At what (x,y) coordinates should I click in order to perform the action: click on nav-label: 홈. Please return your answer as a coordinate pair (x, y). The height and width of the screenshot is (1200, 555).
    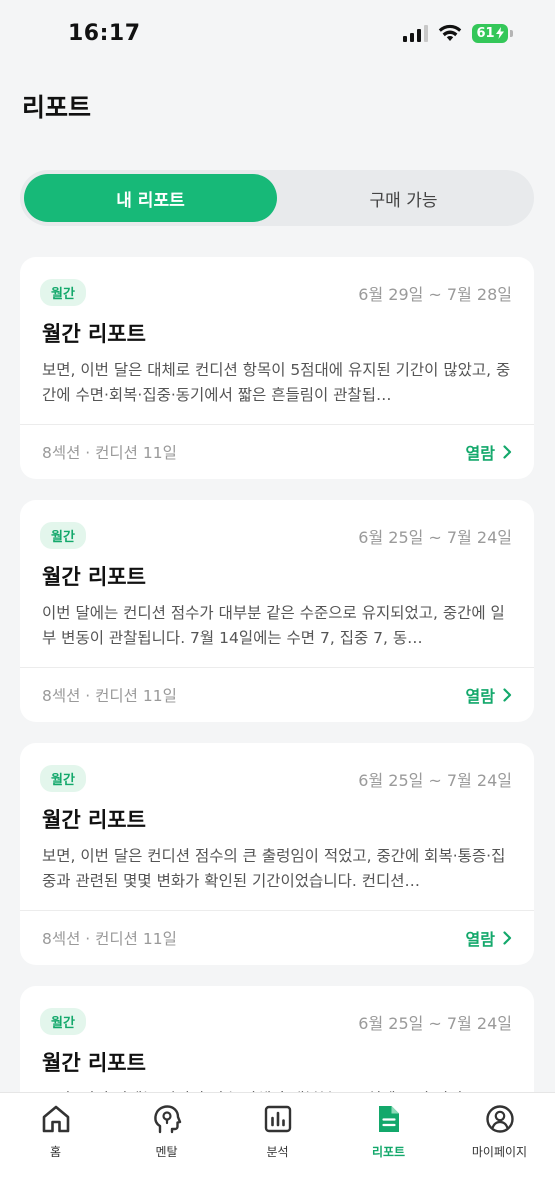
    Looking at the image, I should click on (55, 1152).